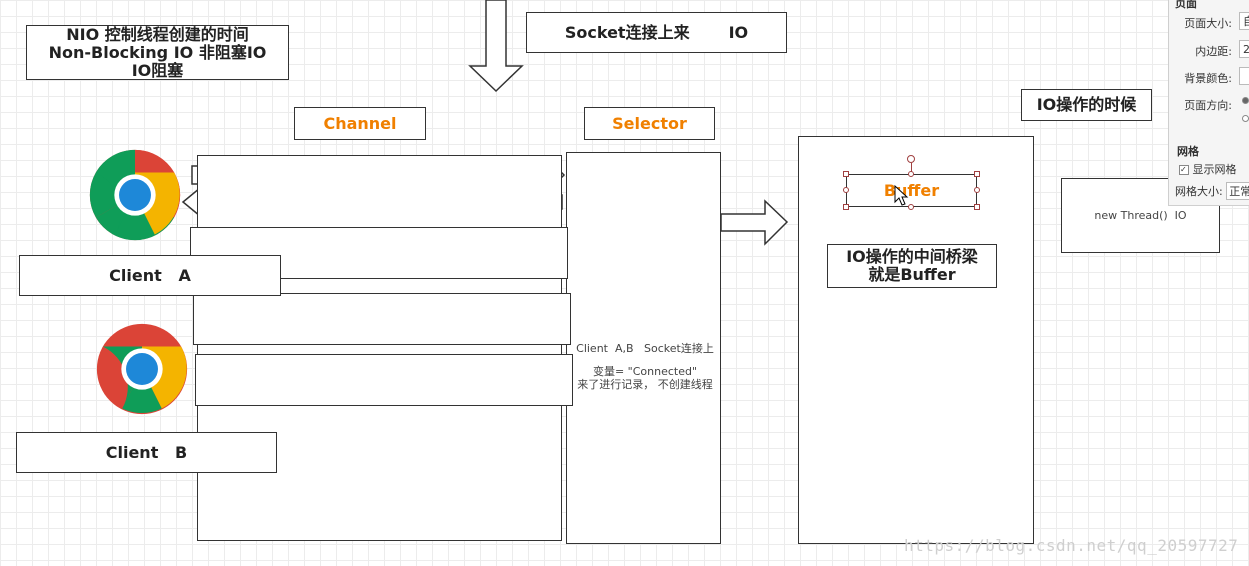  I want to click on watermark: https://blog.csdn.net/qq_20597727, so click(1071, 545).